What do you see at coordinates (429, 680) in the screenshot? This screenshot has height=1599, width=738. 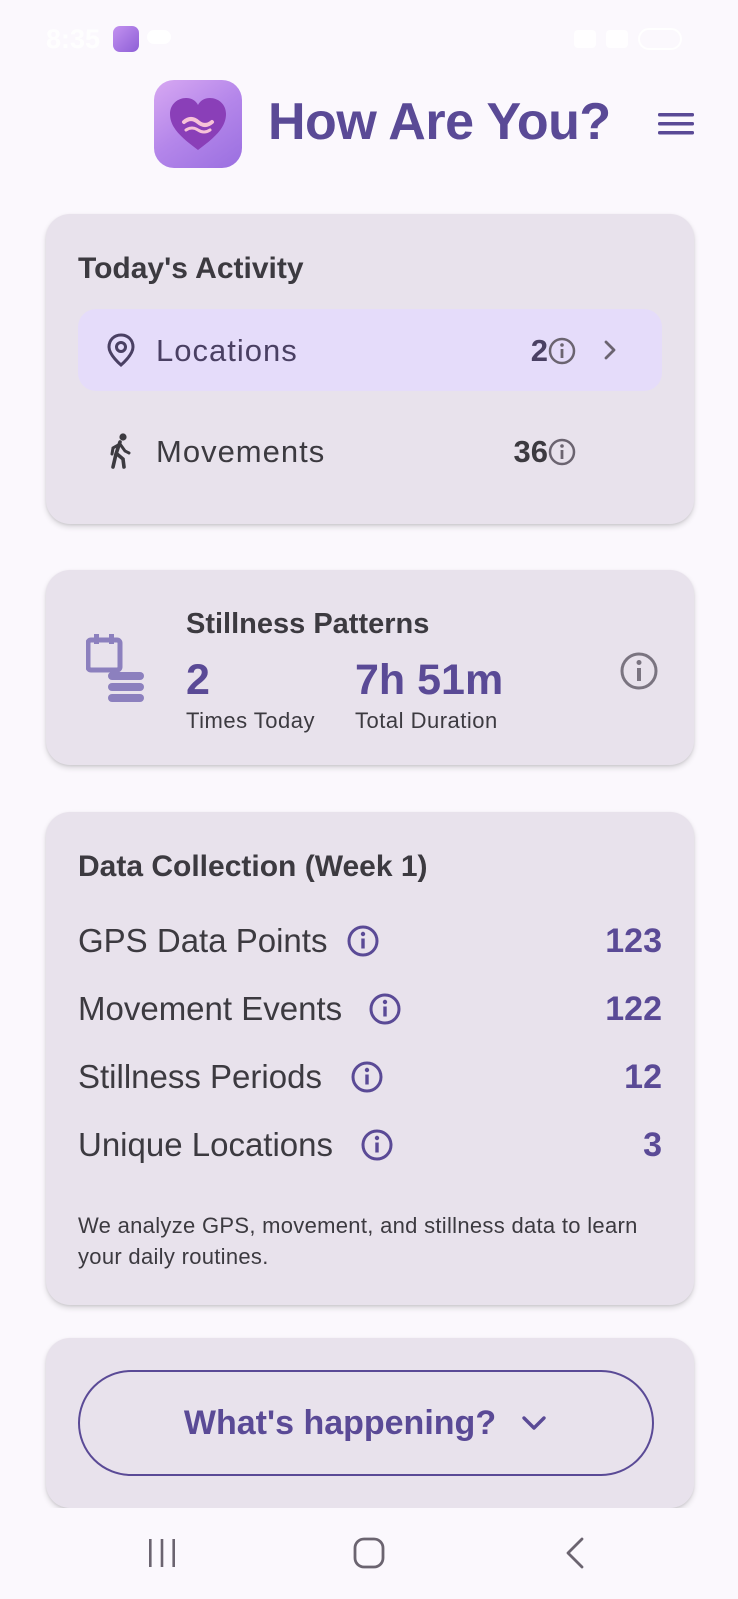 I see `total-duration-value: 7h 51m` at bounding box center [429, 680].